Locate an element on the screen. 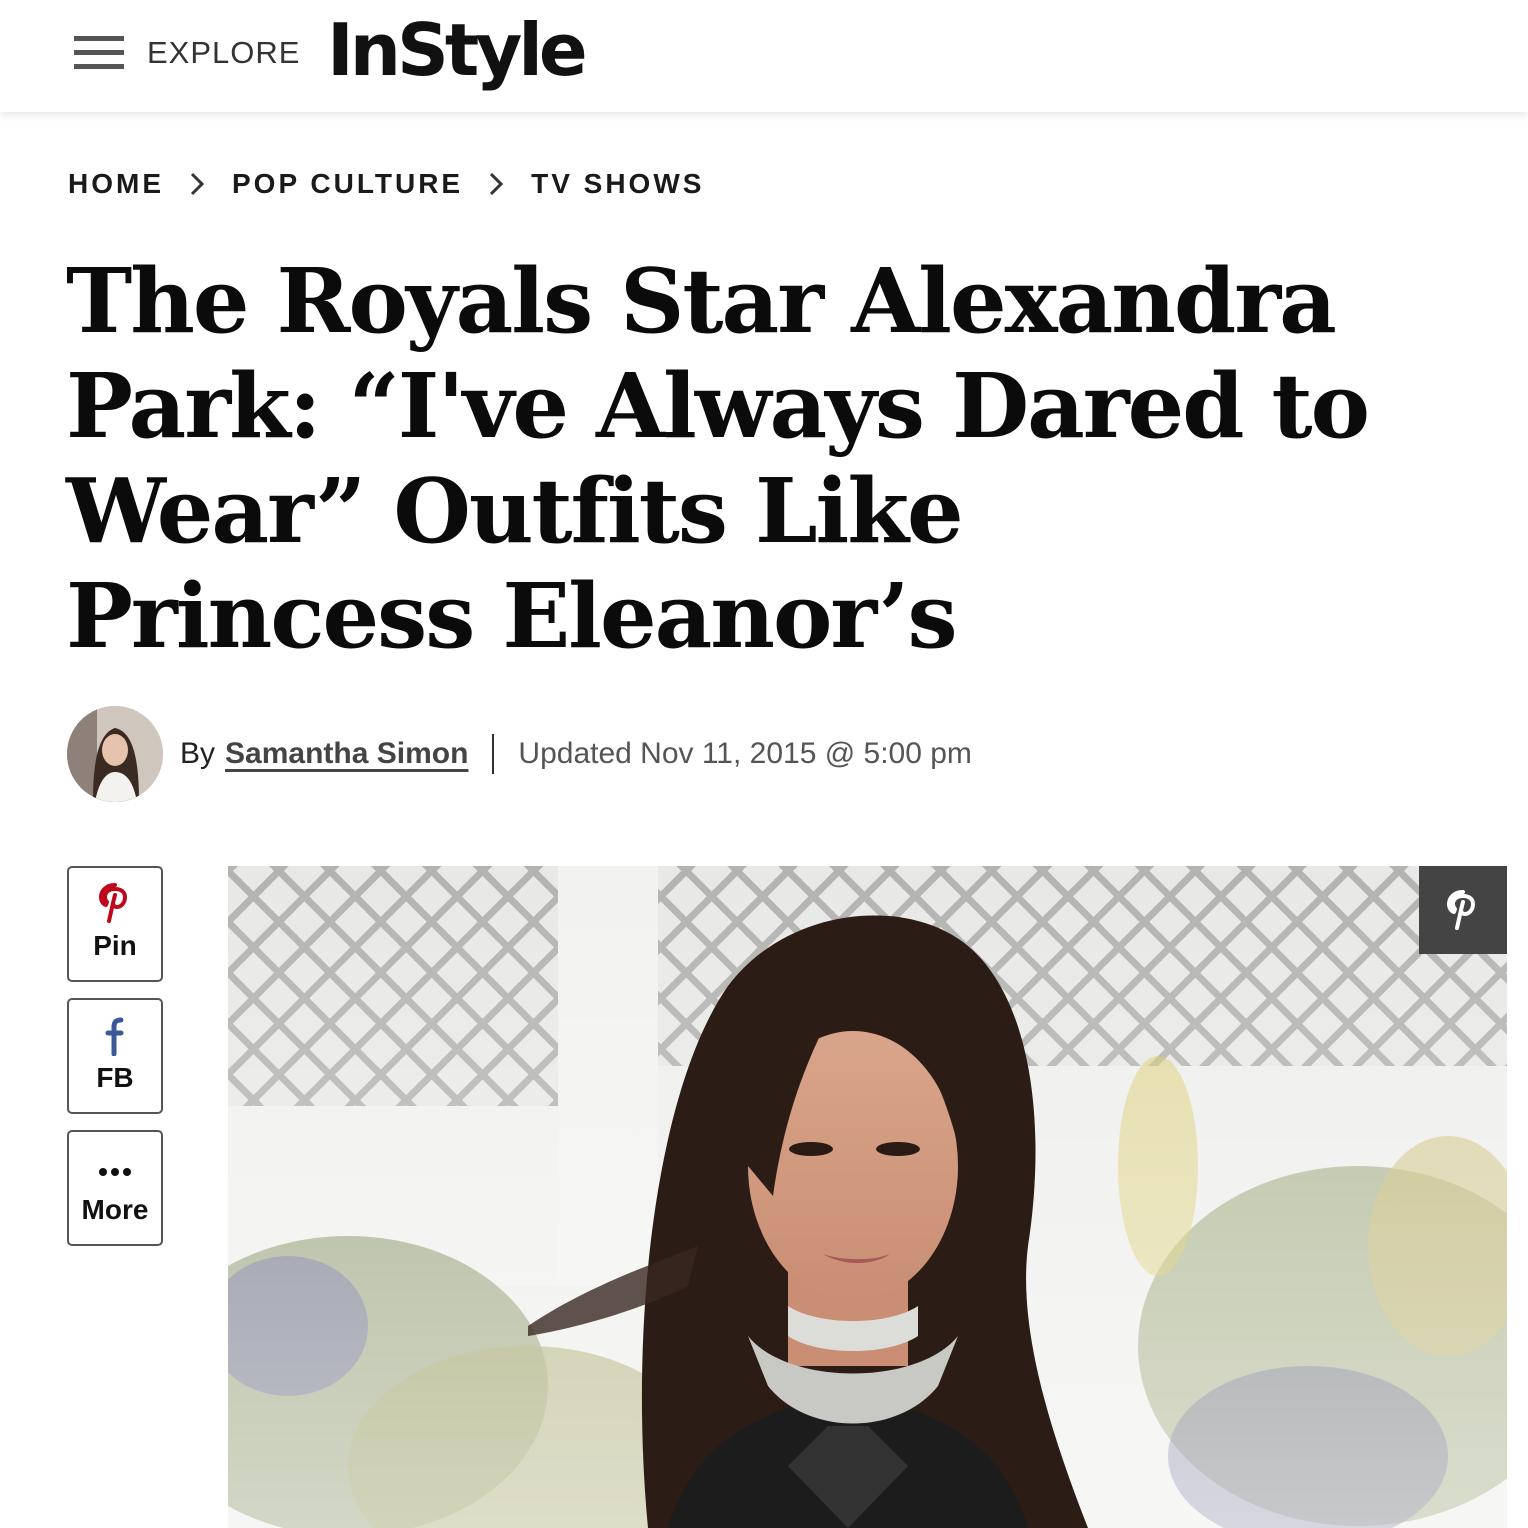  author-avatar is located at coordinates (115, 754).